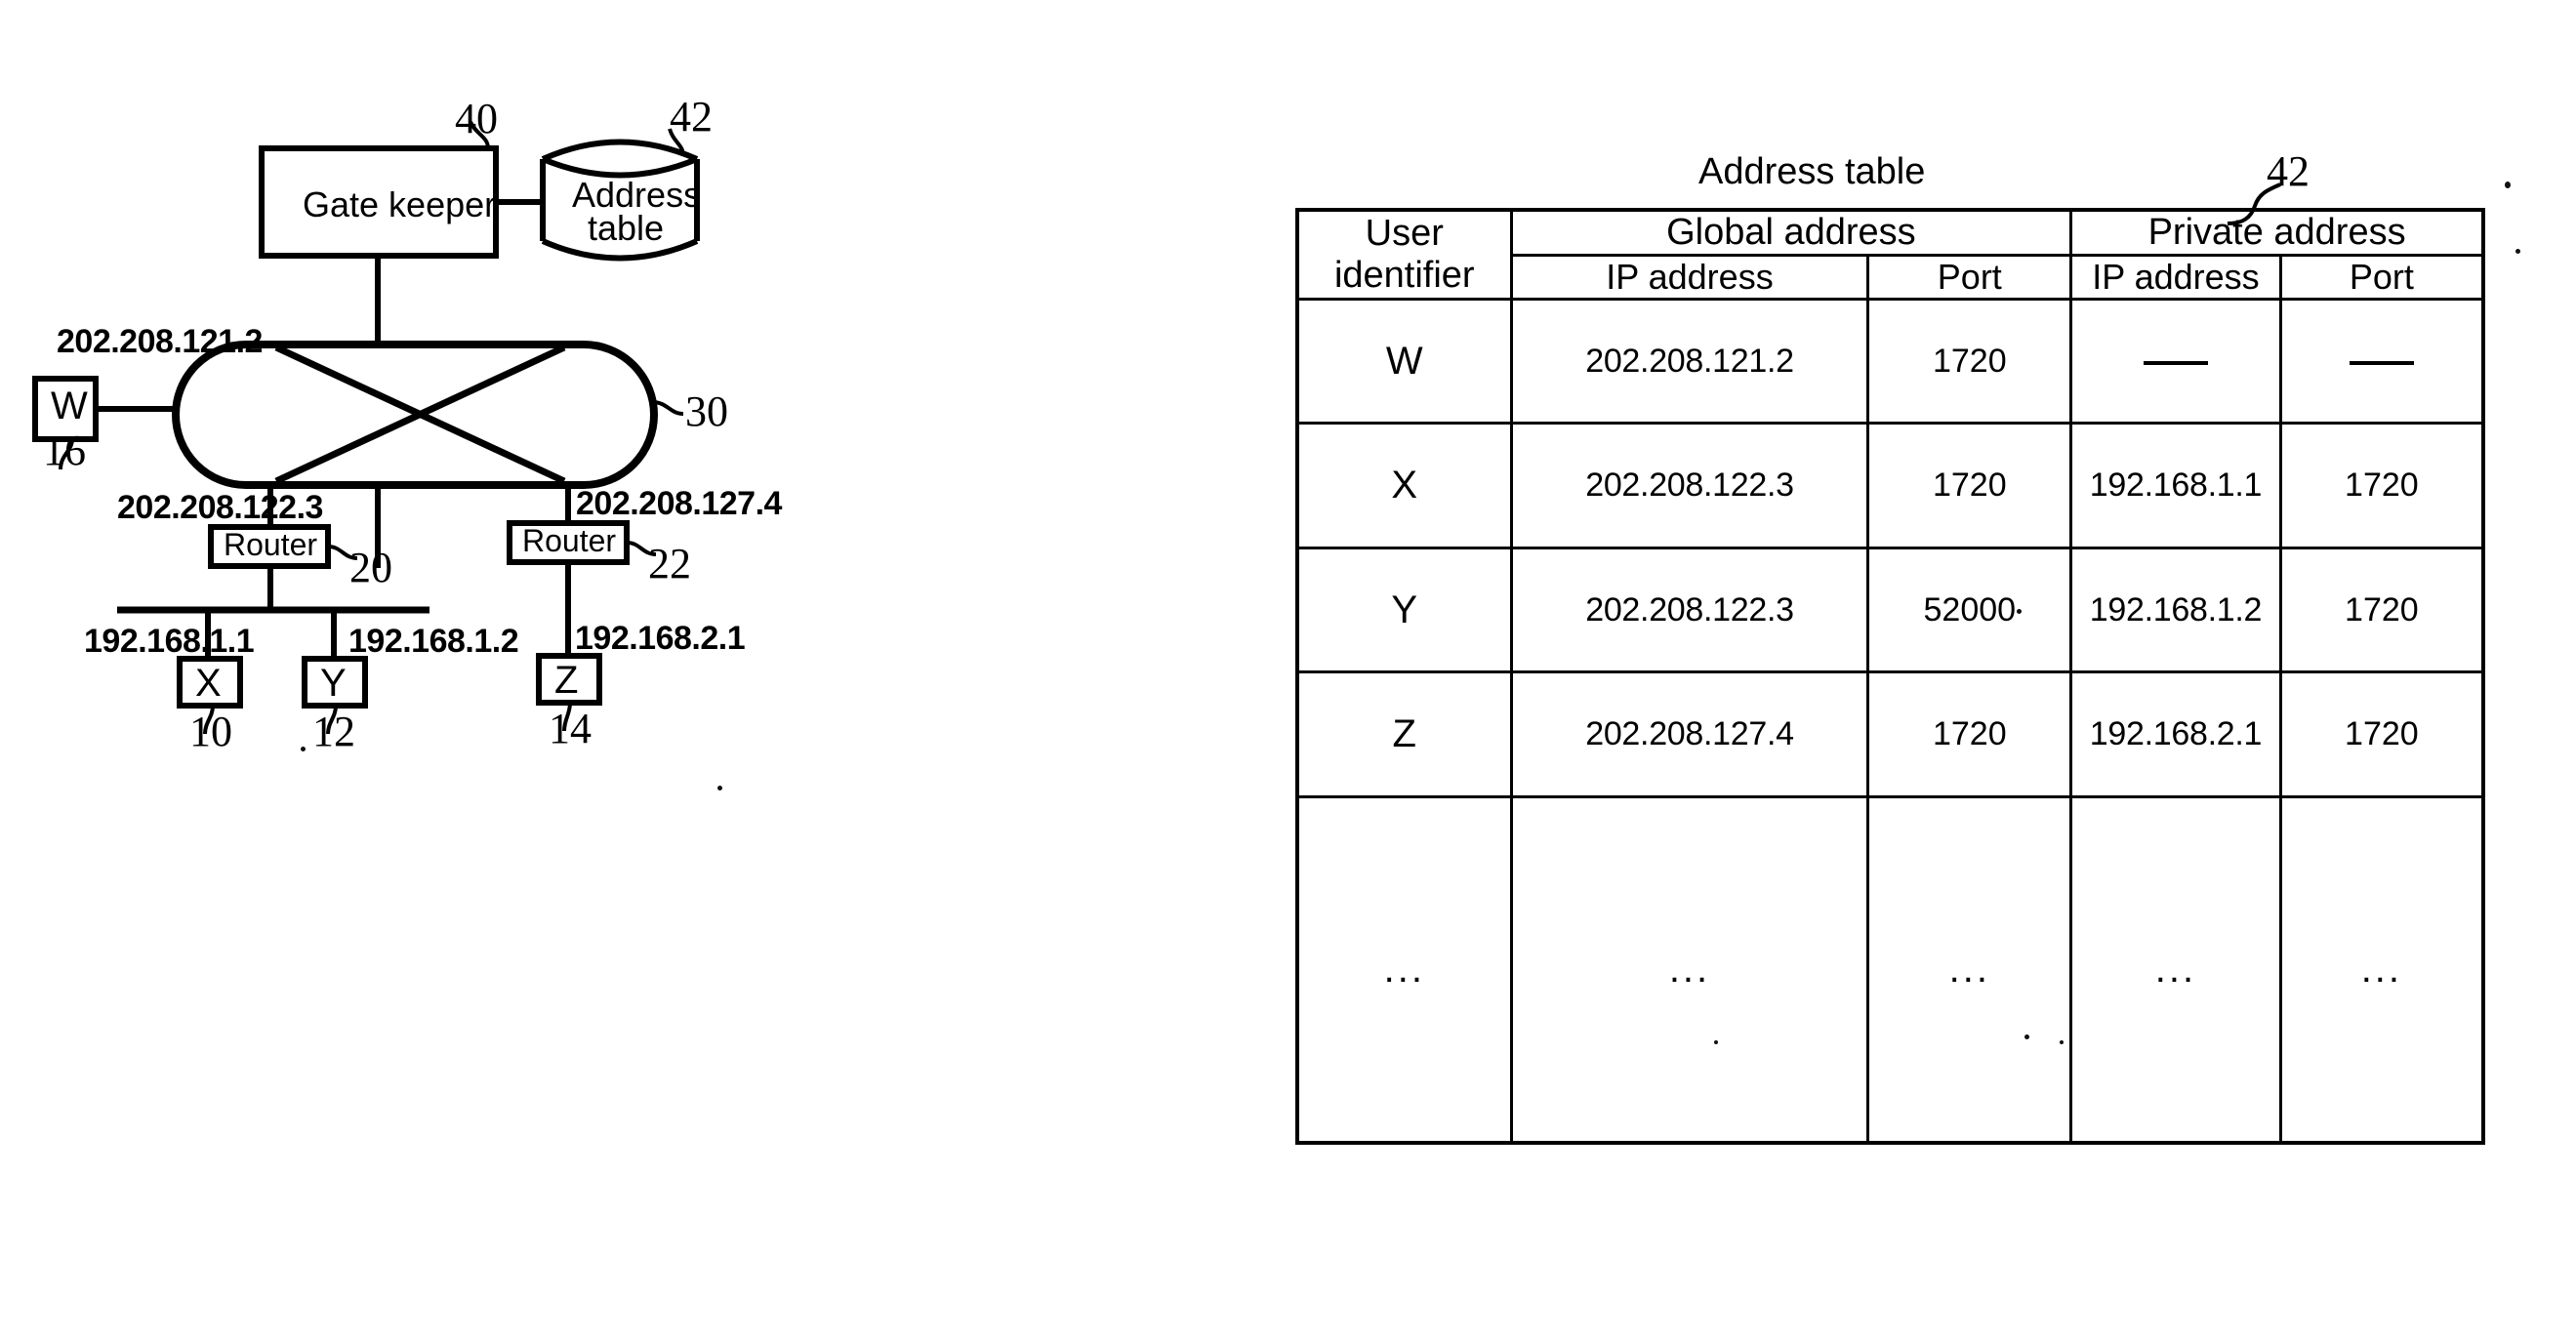  I want to click on table-row: W 202.208.121.2 1720, so click(1890, 361).